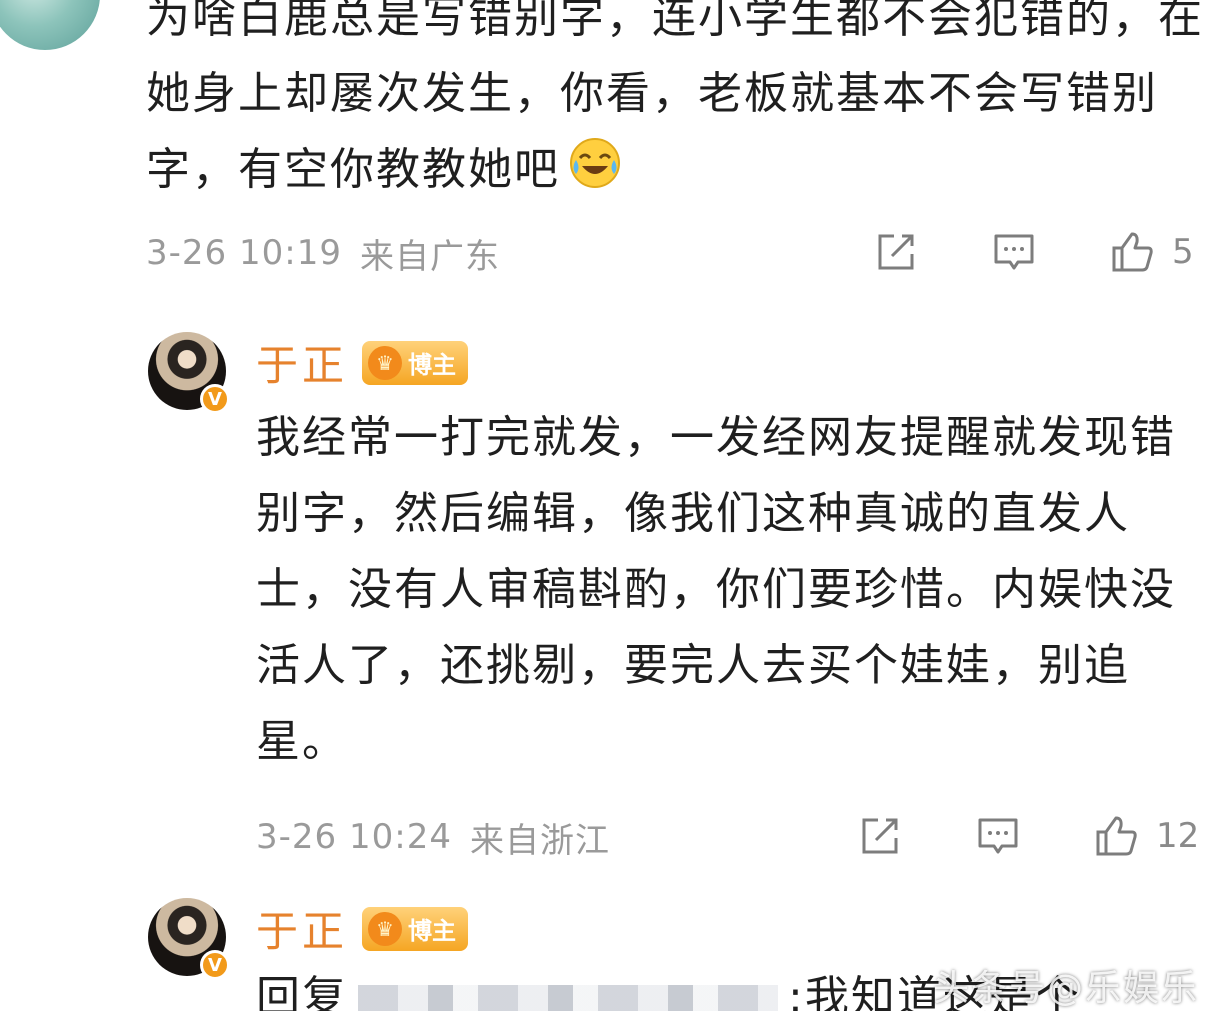 This screenshot has width=1209, height=1011. I want to click on commenter-avatar, so click(50, 25).